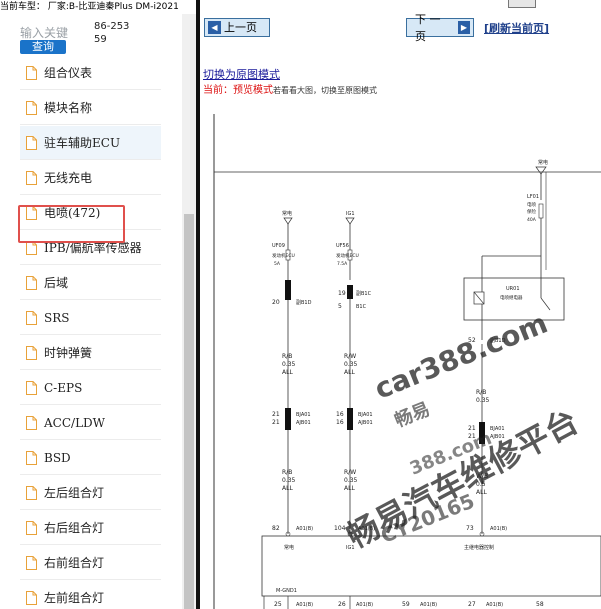 This screenshot has height=609, width=601. I want to click on top-partial-button, so click(522, 4).